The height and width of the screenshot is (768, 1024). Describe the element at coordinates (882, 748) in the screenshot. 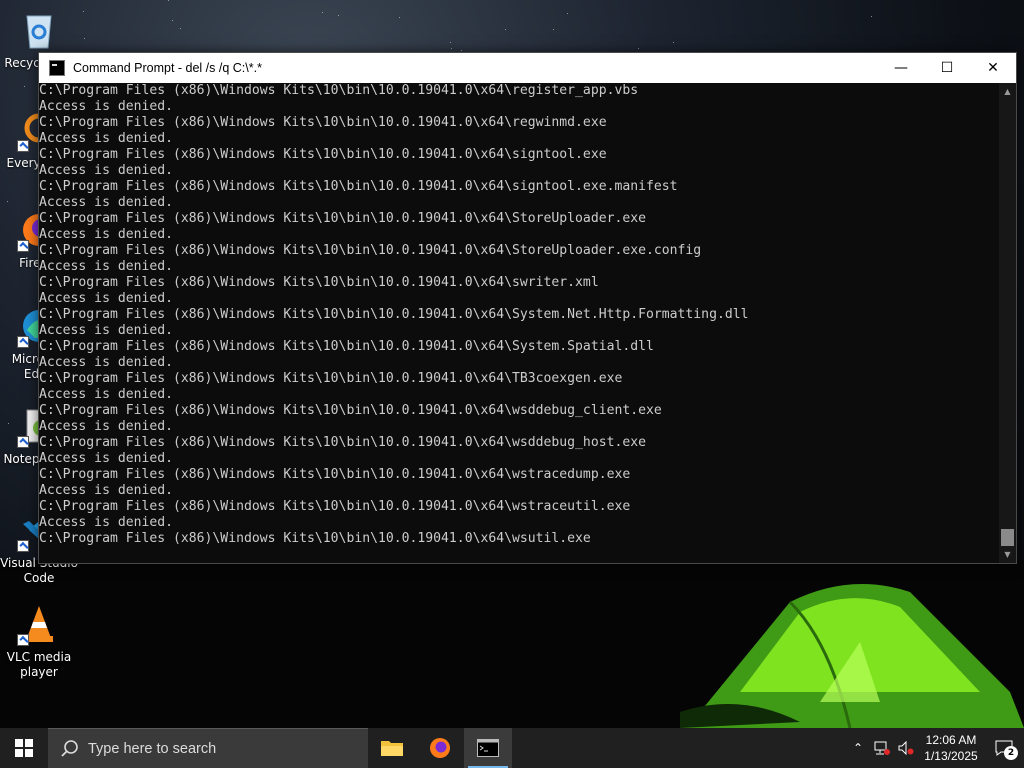

I see `network-icon` at that location.